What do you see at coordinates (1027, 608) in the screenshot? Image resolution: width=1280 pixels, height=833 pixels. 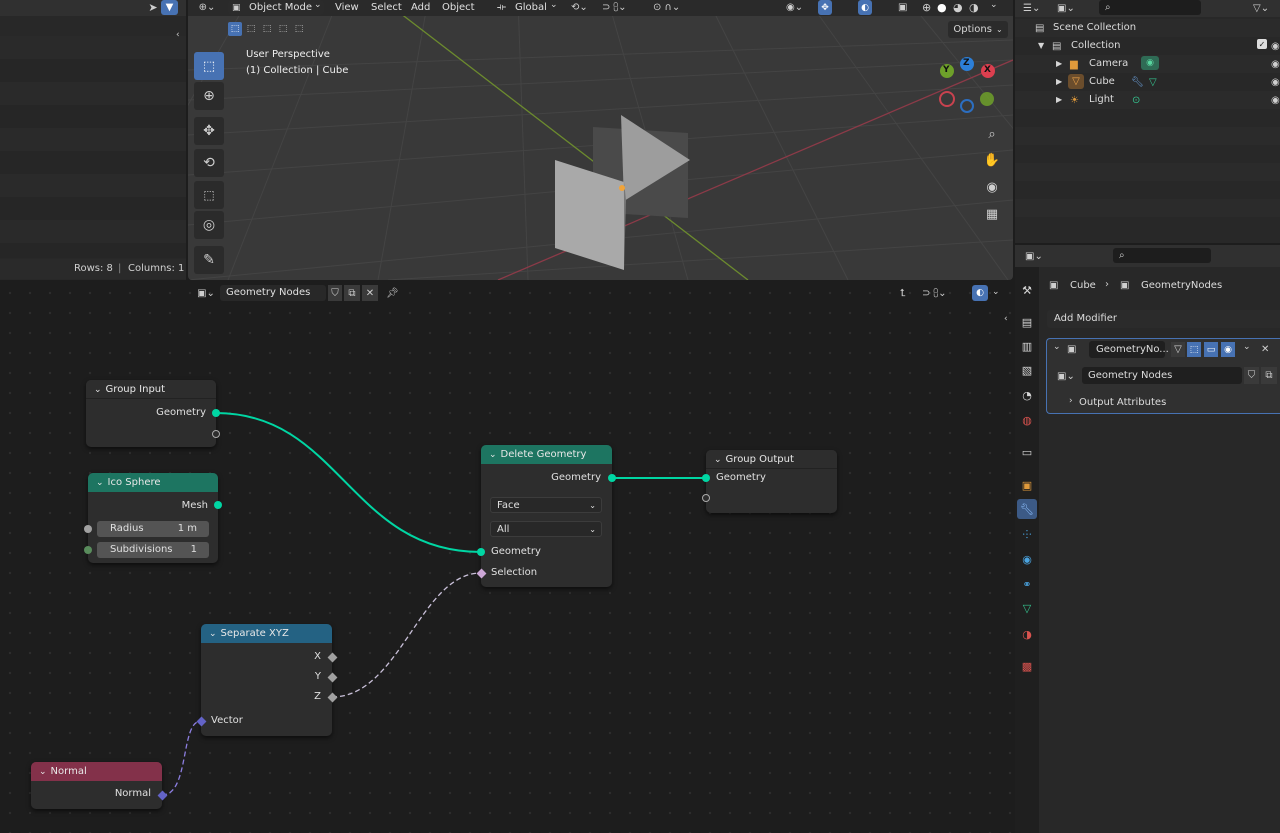 I see `tab-data: ▽` at bounding box center [1027, 608].